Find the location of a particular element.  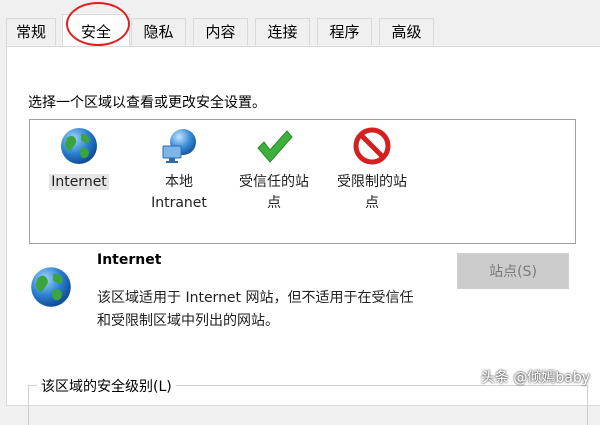

globe-icon is located at coordinates (79, 146).